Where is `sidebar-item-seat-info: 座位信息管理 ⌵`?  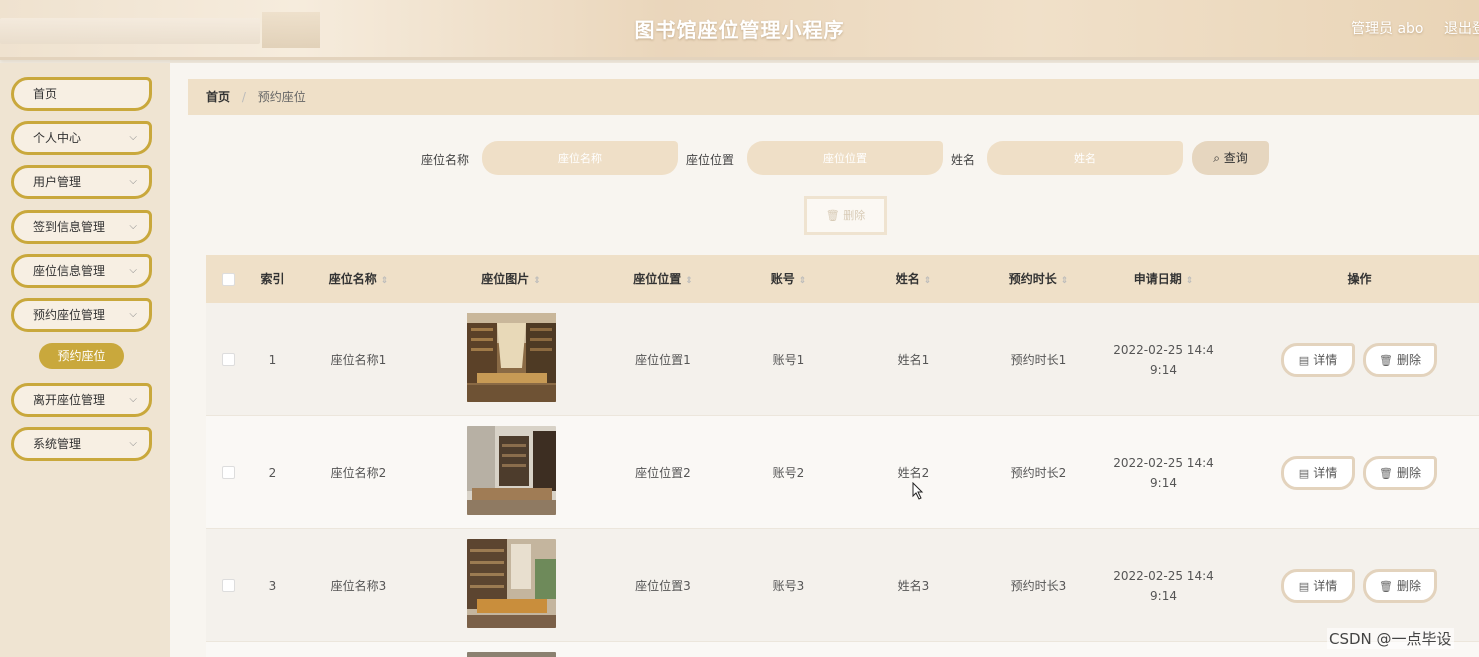 sidebar-item-seat-info: 座位信息管理 ⌵ is located at coordinates (81, 271).